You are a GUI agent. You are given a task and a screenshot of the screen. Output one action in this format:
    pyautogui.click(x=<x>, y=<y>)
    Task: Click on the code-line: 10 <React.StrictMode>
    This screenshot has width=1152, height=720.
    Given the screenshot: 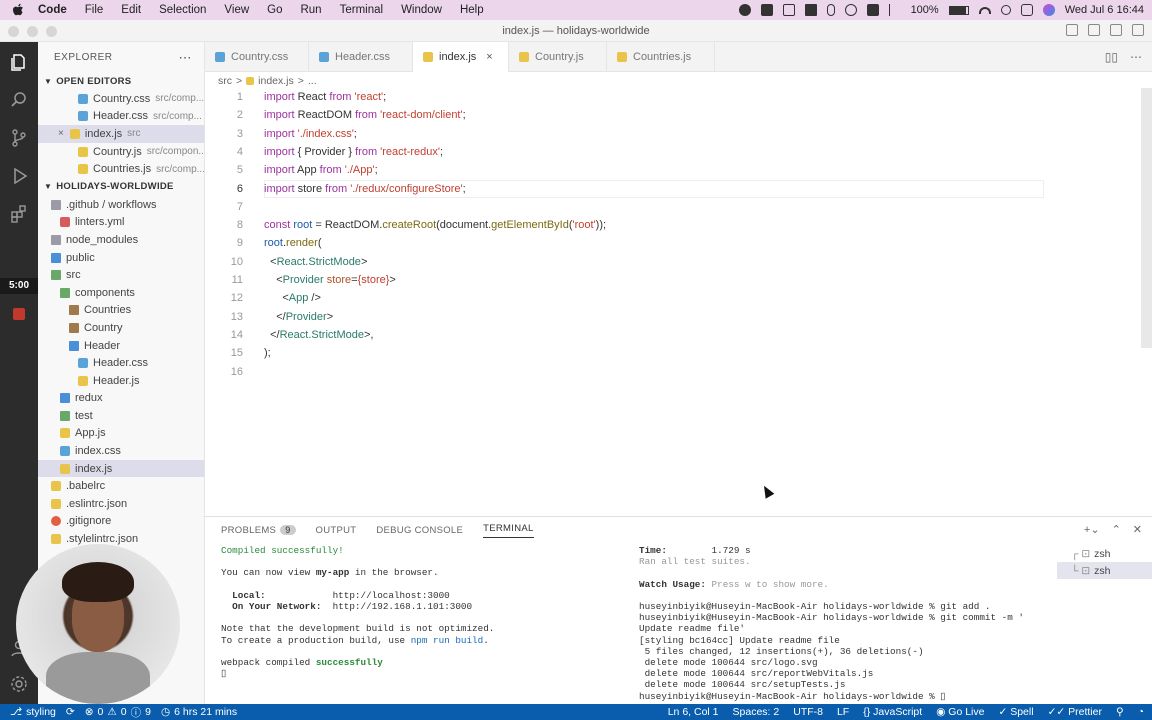 What is the action you would take?
    pyautogui.click(x=673, y=262)
    